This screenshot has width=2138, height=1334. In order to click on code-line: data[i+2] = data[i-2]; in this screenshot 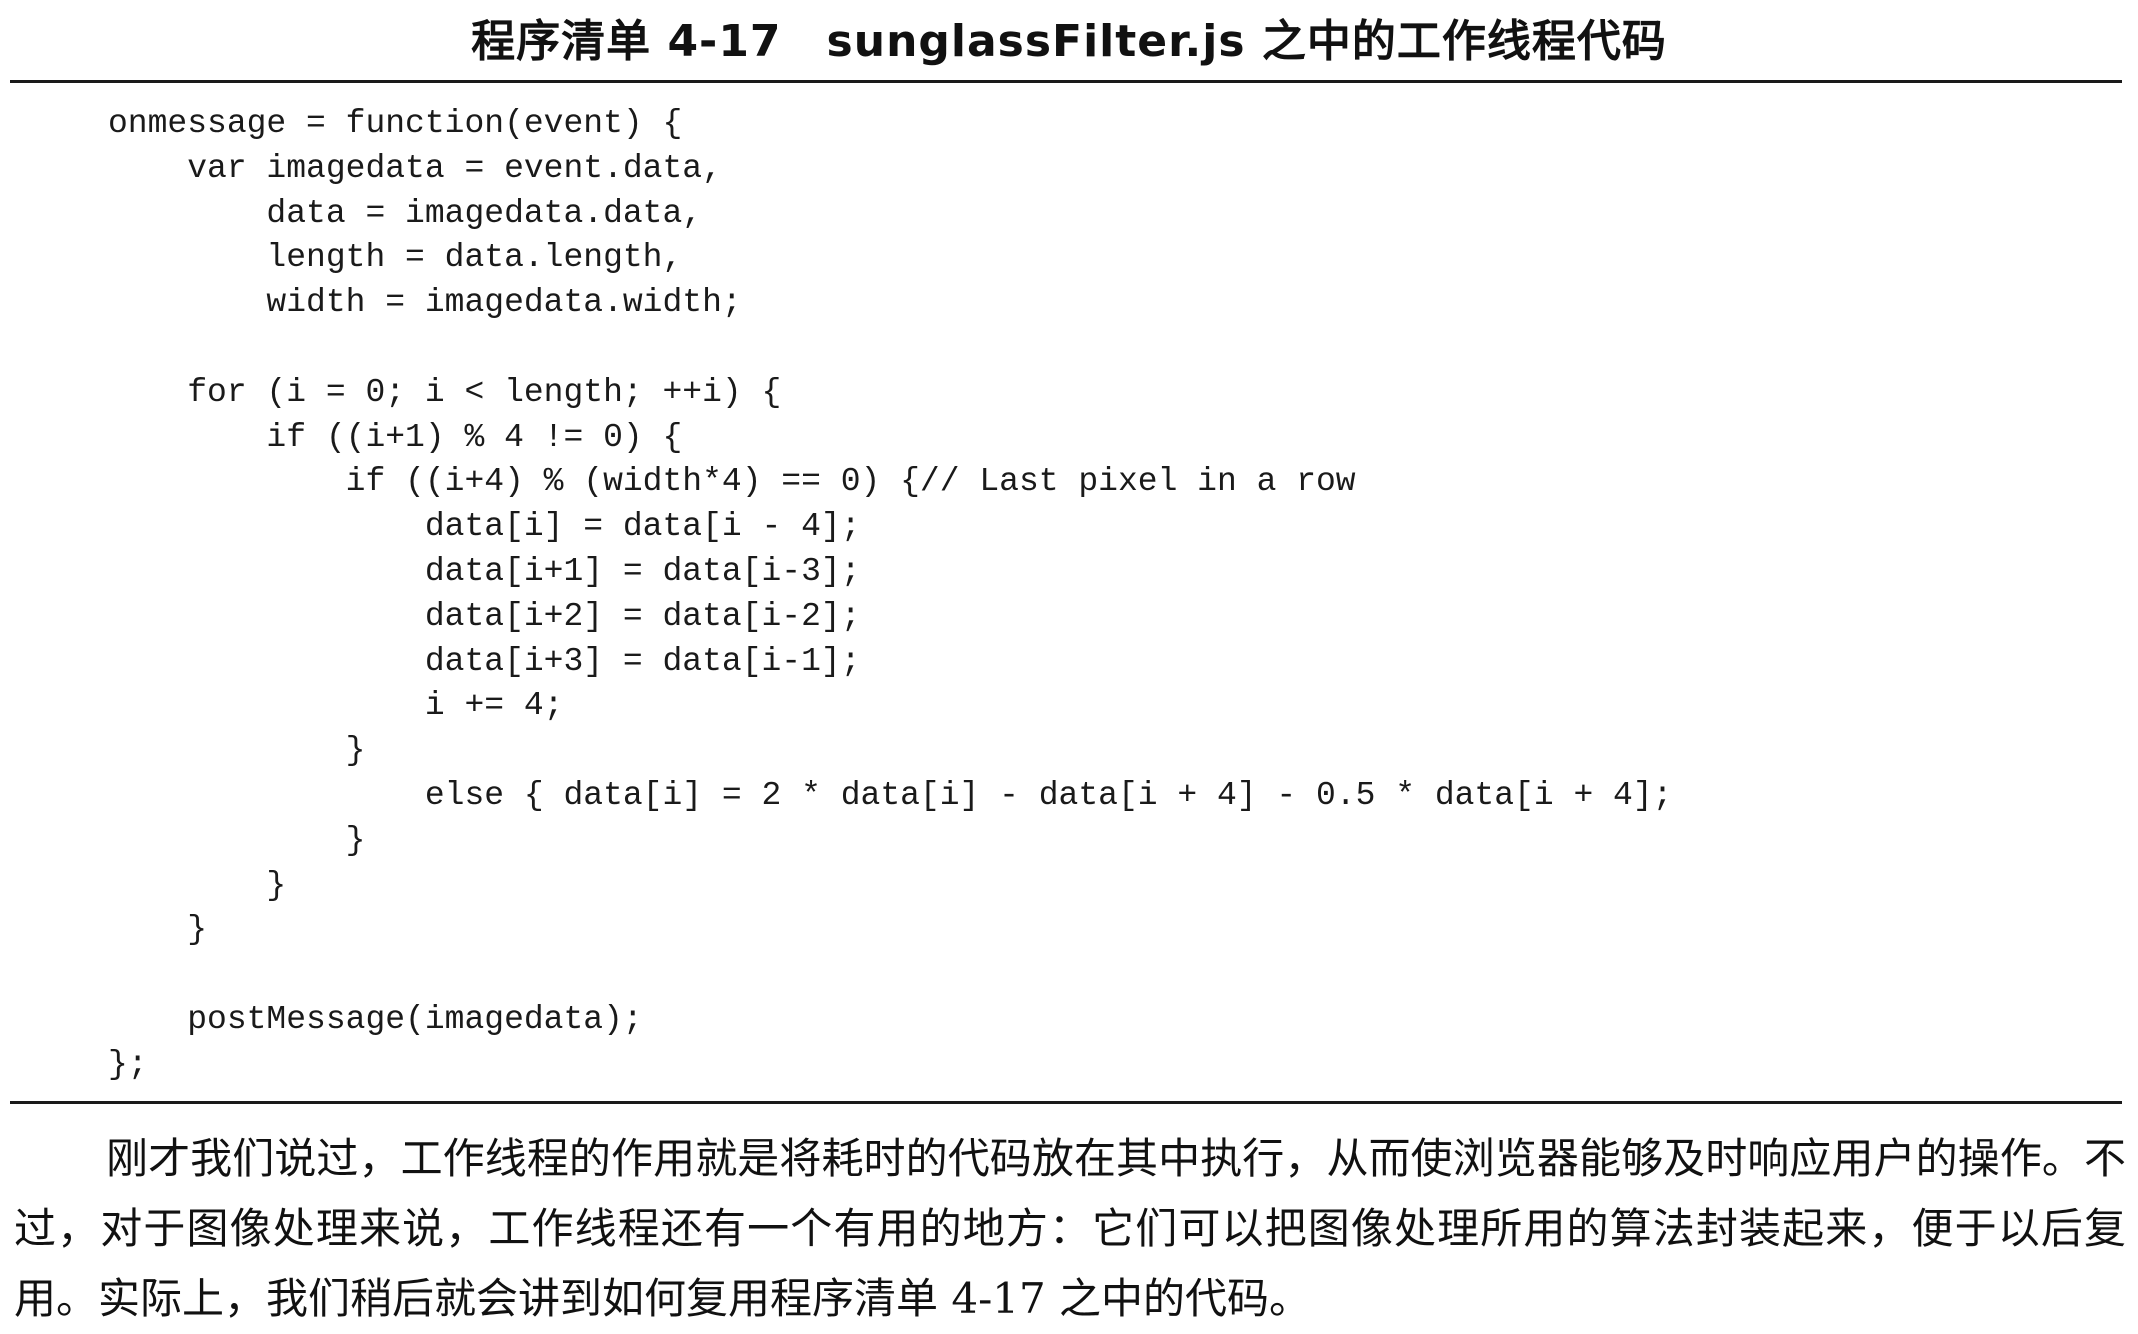, I will do `click(484, 616)`.